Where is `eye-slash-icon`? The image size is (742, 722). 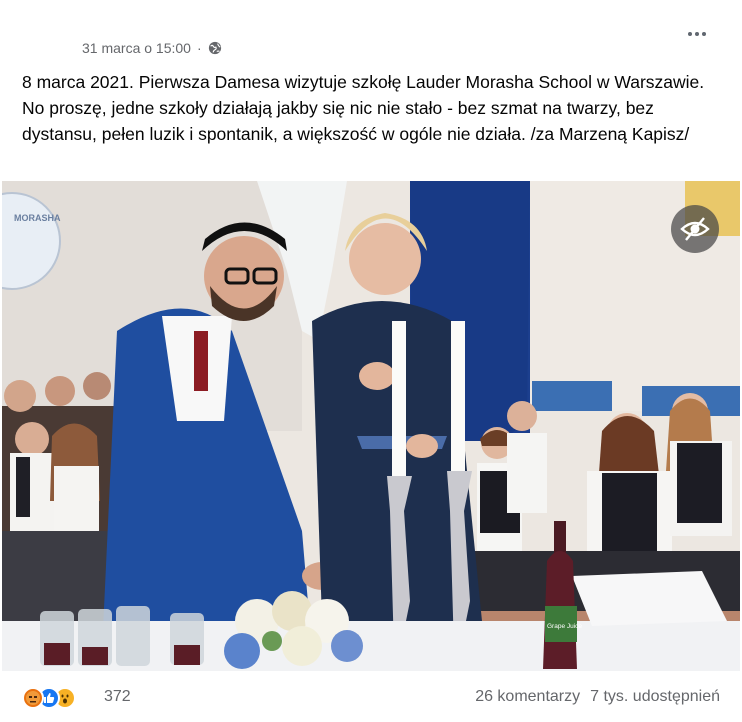 eye-slash-icon is located at coordinates (695, 229).